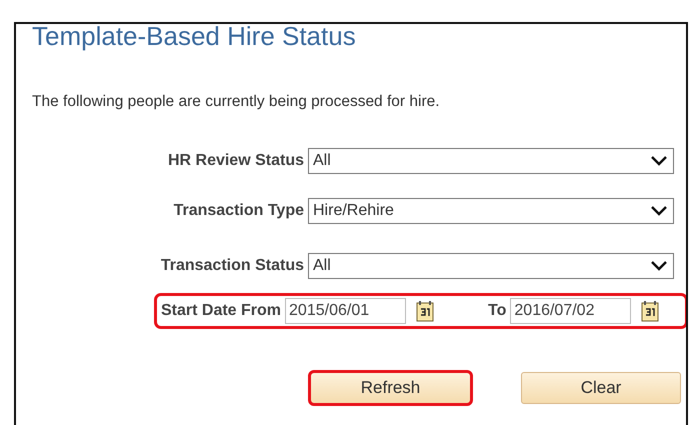 The width and height of the screenshot is (695, 425). Describe the element at coordinates (194, 38) in the screenshot. I see `page-title: Template-Based Hire Status` at that location.